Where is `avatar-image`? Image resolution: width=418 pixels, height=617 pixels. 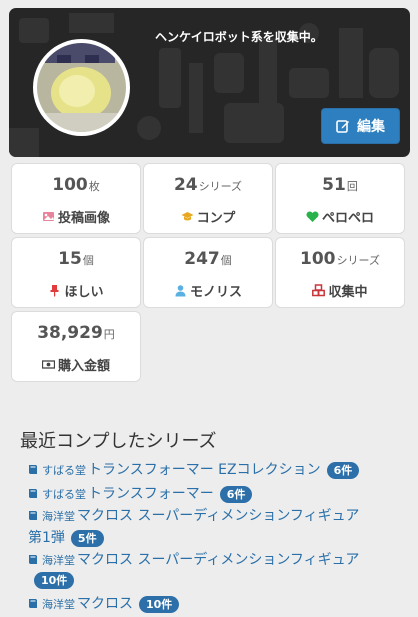
avatar-image is located at coordinates (81, 87).